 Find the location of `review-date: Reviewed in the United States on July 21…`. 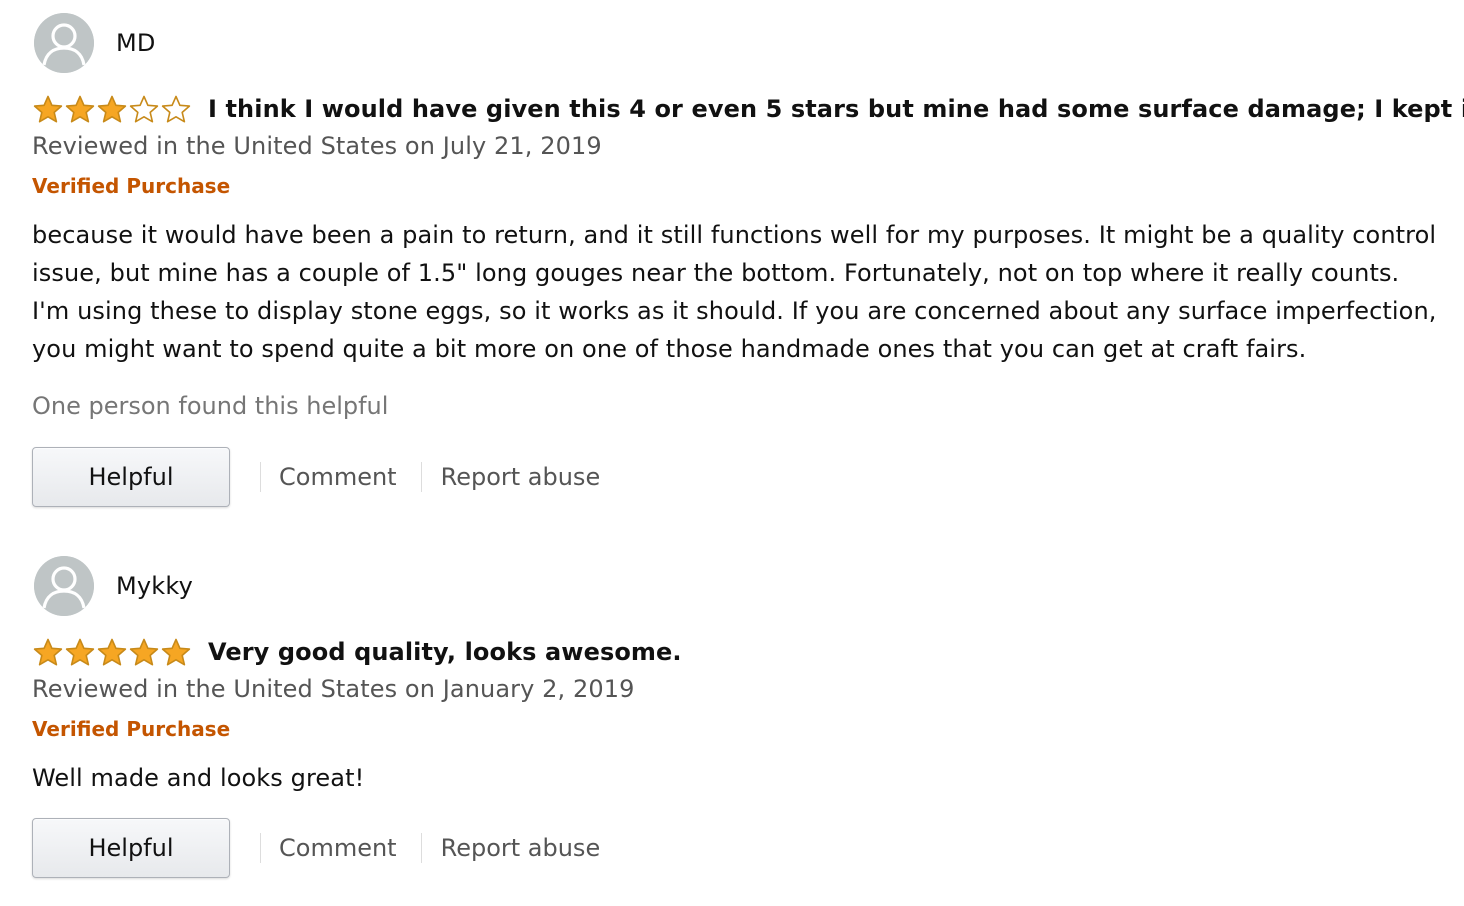

review-date: Reviewed in the United States on July 21… is located at coordinates (317, 146).